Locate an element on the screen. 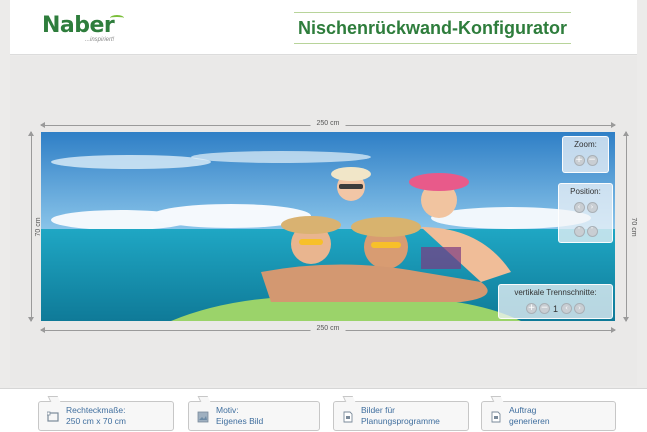 This screenshot has width=647, height=432. cuts-decrease-button: − is located at coordinates (544, 309).